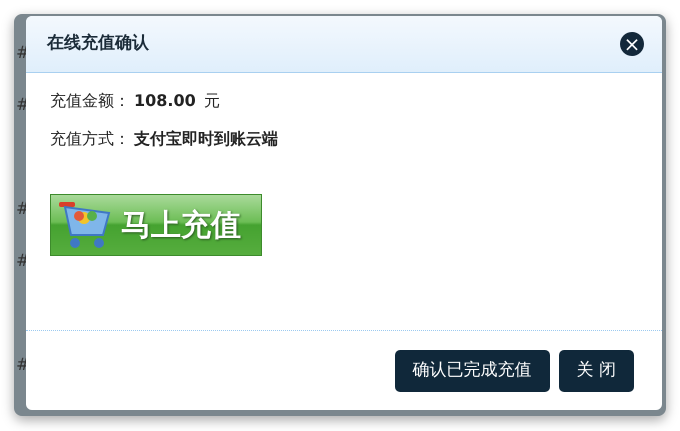  Describe the element at coordinates (165, 101) in the screenshot. I see `field-value: 108.00` at that location.